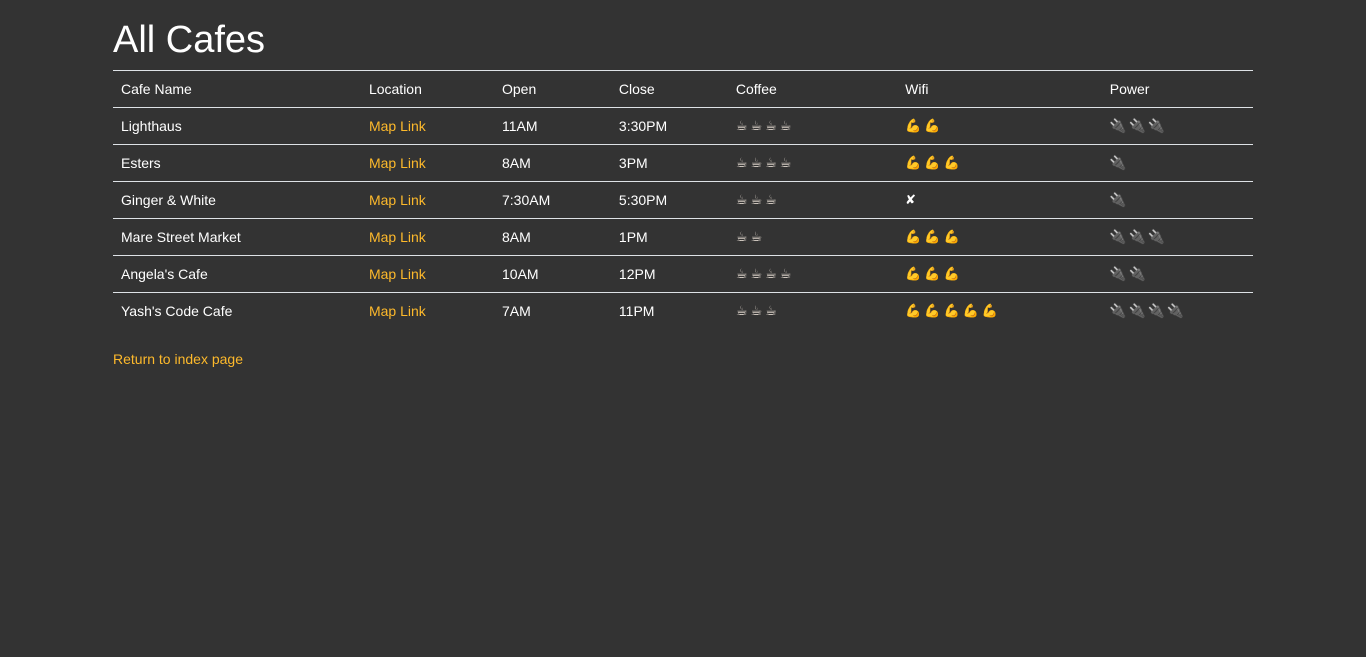  Describe the element at coordinates (189, 40) in the screenshot. I see `page-title: All Cafes` at that location.